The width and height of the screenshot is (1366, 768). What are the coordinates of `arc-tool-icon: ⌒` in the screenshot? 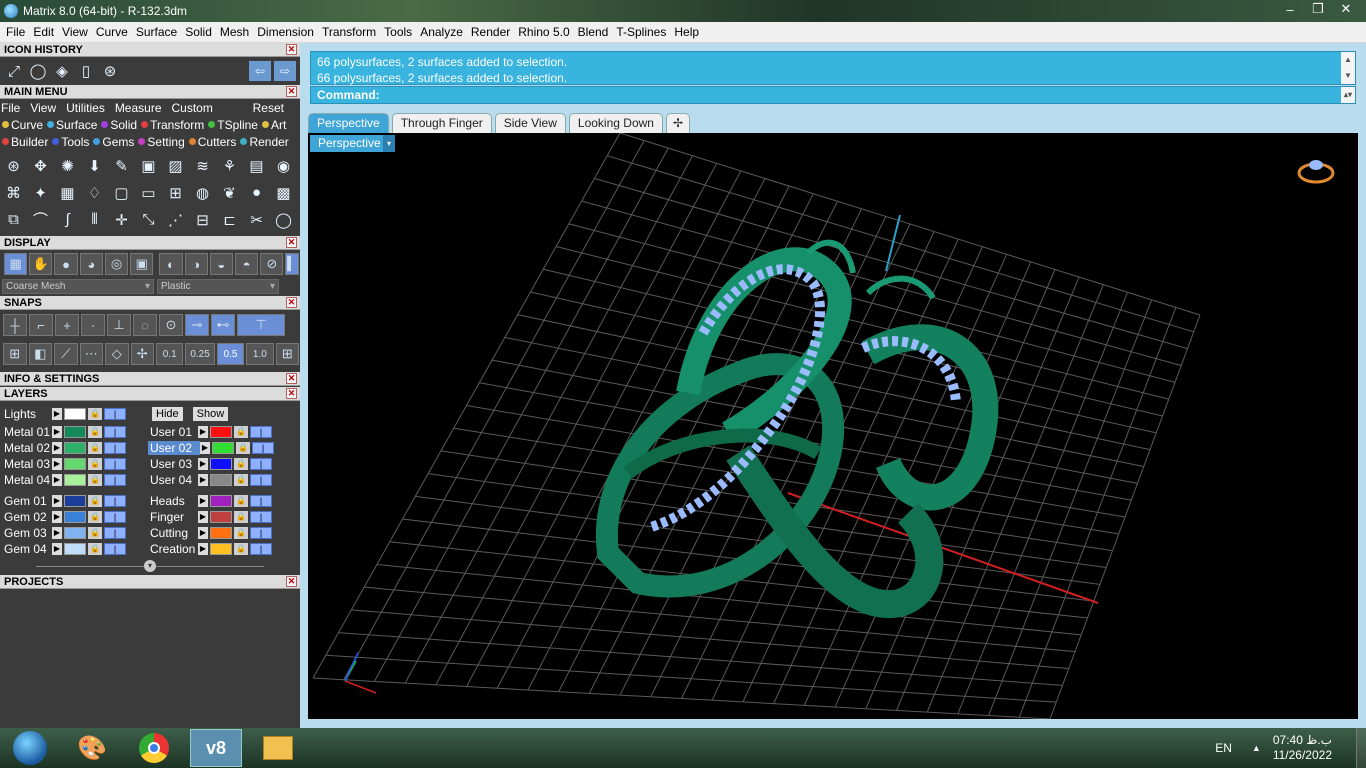 It's located at (40, 220).